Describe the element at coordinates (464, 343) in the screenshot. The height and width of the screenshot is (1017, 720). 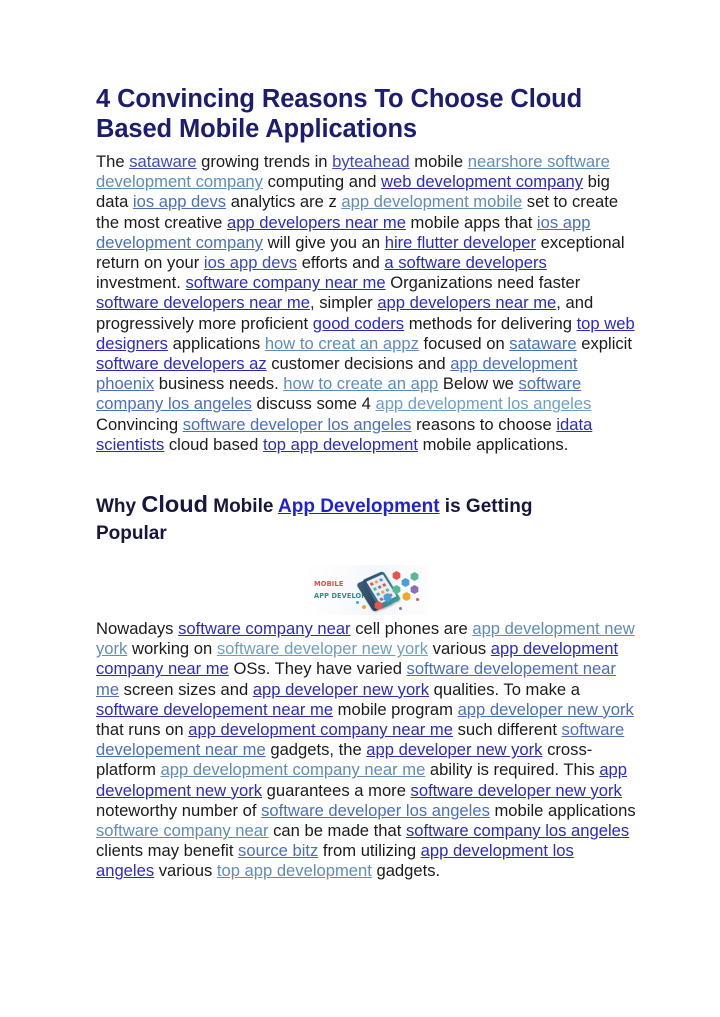
I see `text-run: focused on` at that location.